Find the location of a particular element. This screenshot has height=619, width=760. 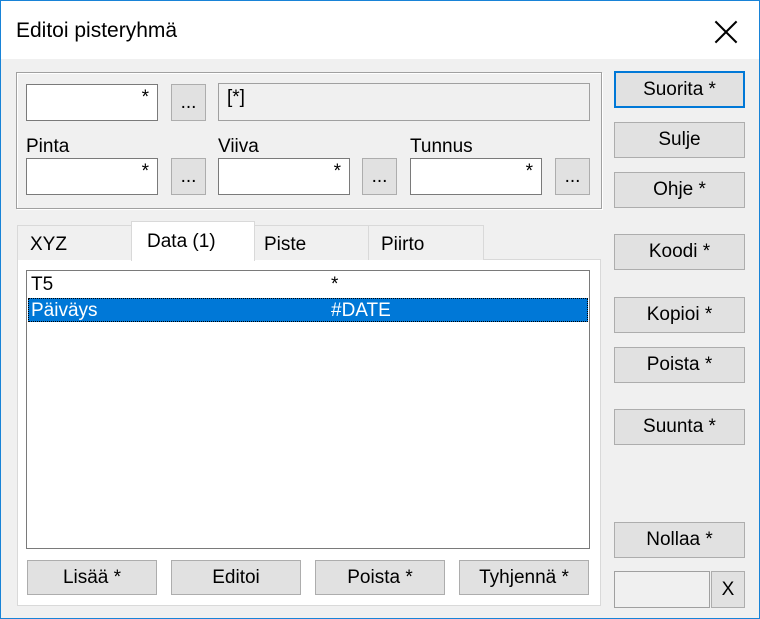

tunnus-label: Tunnus is located at coordinates (441, 146).